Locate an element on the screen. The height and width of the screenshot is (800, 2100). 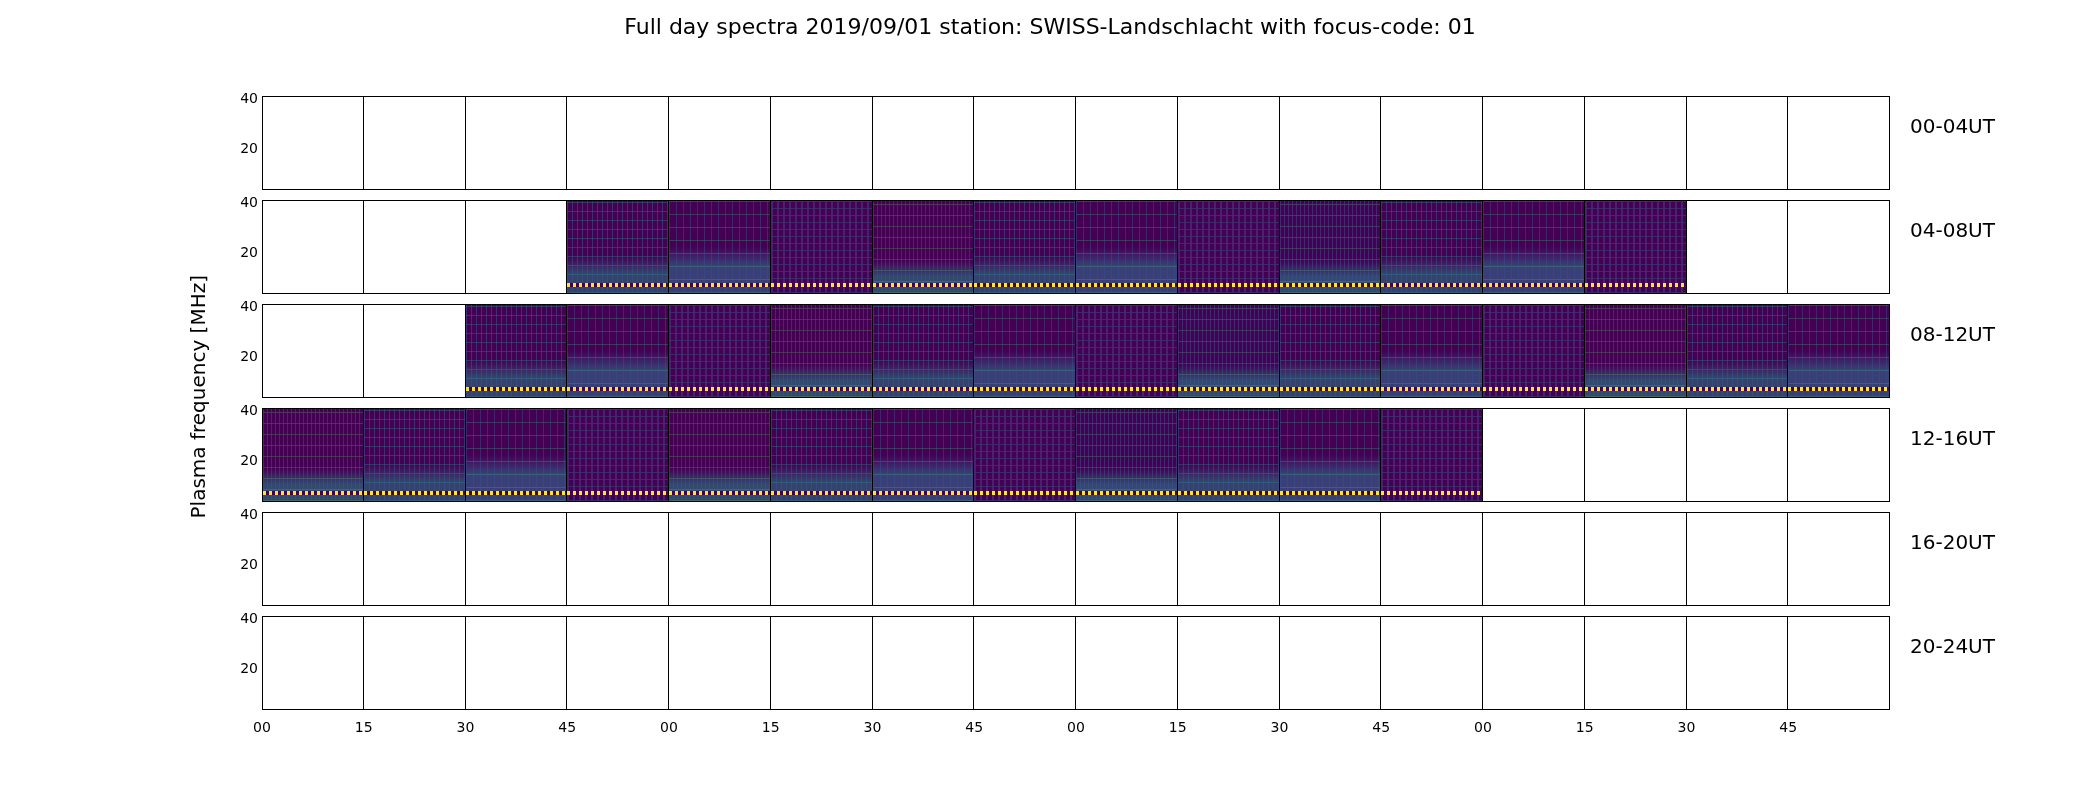
row-label: 08-12UT is located at coordinates (1952, 334).